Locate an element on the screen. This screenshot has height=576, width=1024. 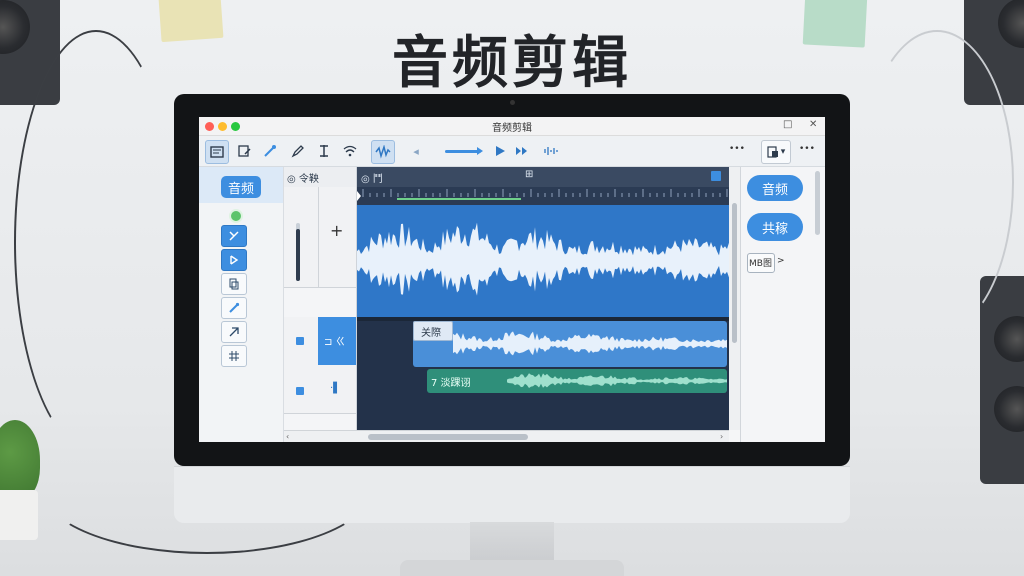
arrow-tool is located at coordinates (234, 332).